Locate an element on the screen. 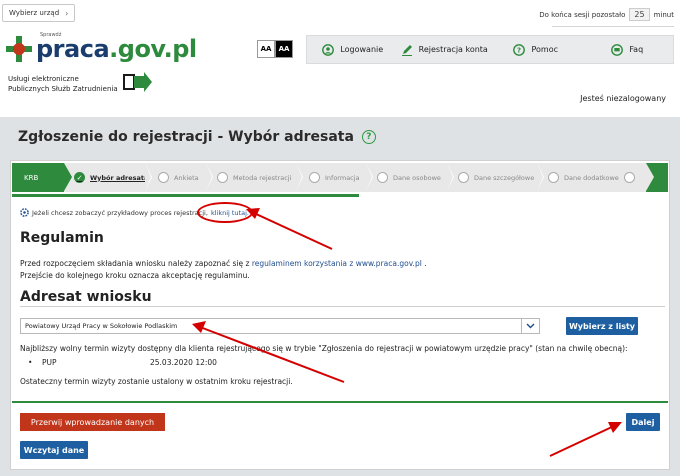  office-select-label: Wybierz urząd is located at coordinates (34, 13).